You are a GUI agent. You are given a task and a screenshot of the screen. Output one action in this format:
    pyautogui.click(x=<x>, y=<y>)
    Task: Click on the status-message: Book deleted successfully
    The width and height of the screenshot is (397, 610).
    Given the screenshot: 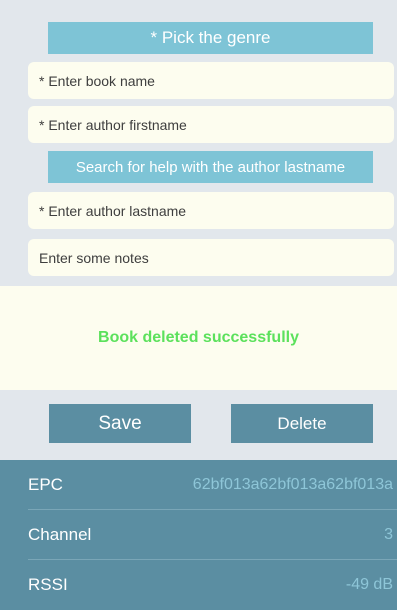 What is the action you would take?
    pyautogui.click(x=198, y=337)
    